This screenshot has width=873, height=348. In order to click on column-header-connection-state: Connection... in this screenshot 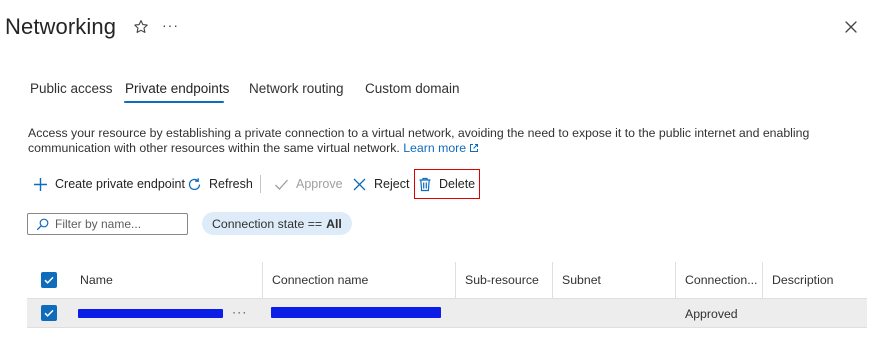, I will do `click(721, 280)`.